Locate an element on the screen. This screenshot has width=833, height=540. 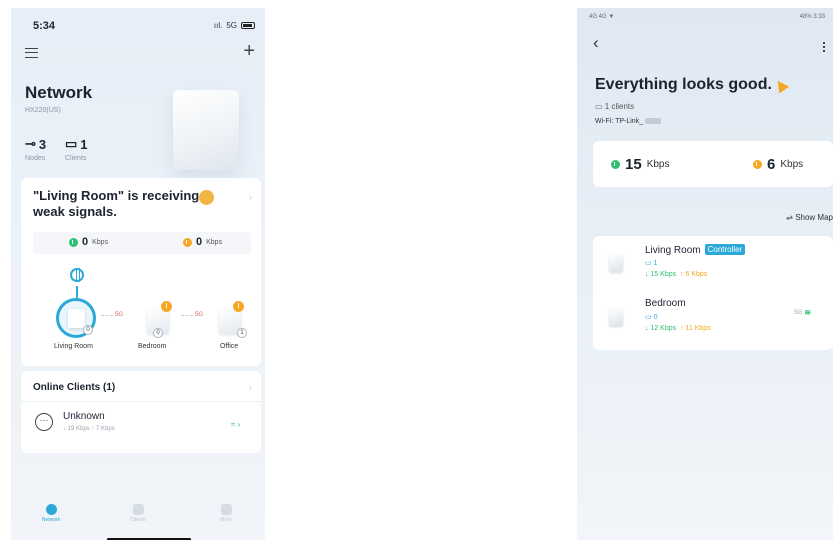
wifi-name: Wi-Fi: TP-Link_ is located at coordinates (619, 121).